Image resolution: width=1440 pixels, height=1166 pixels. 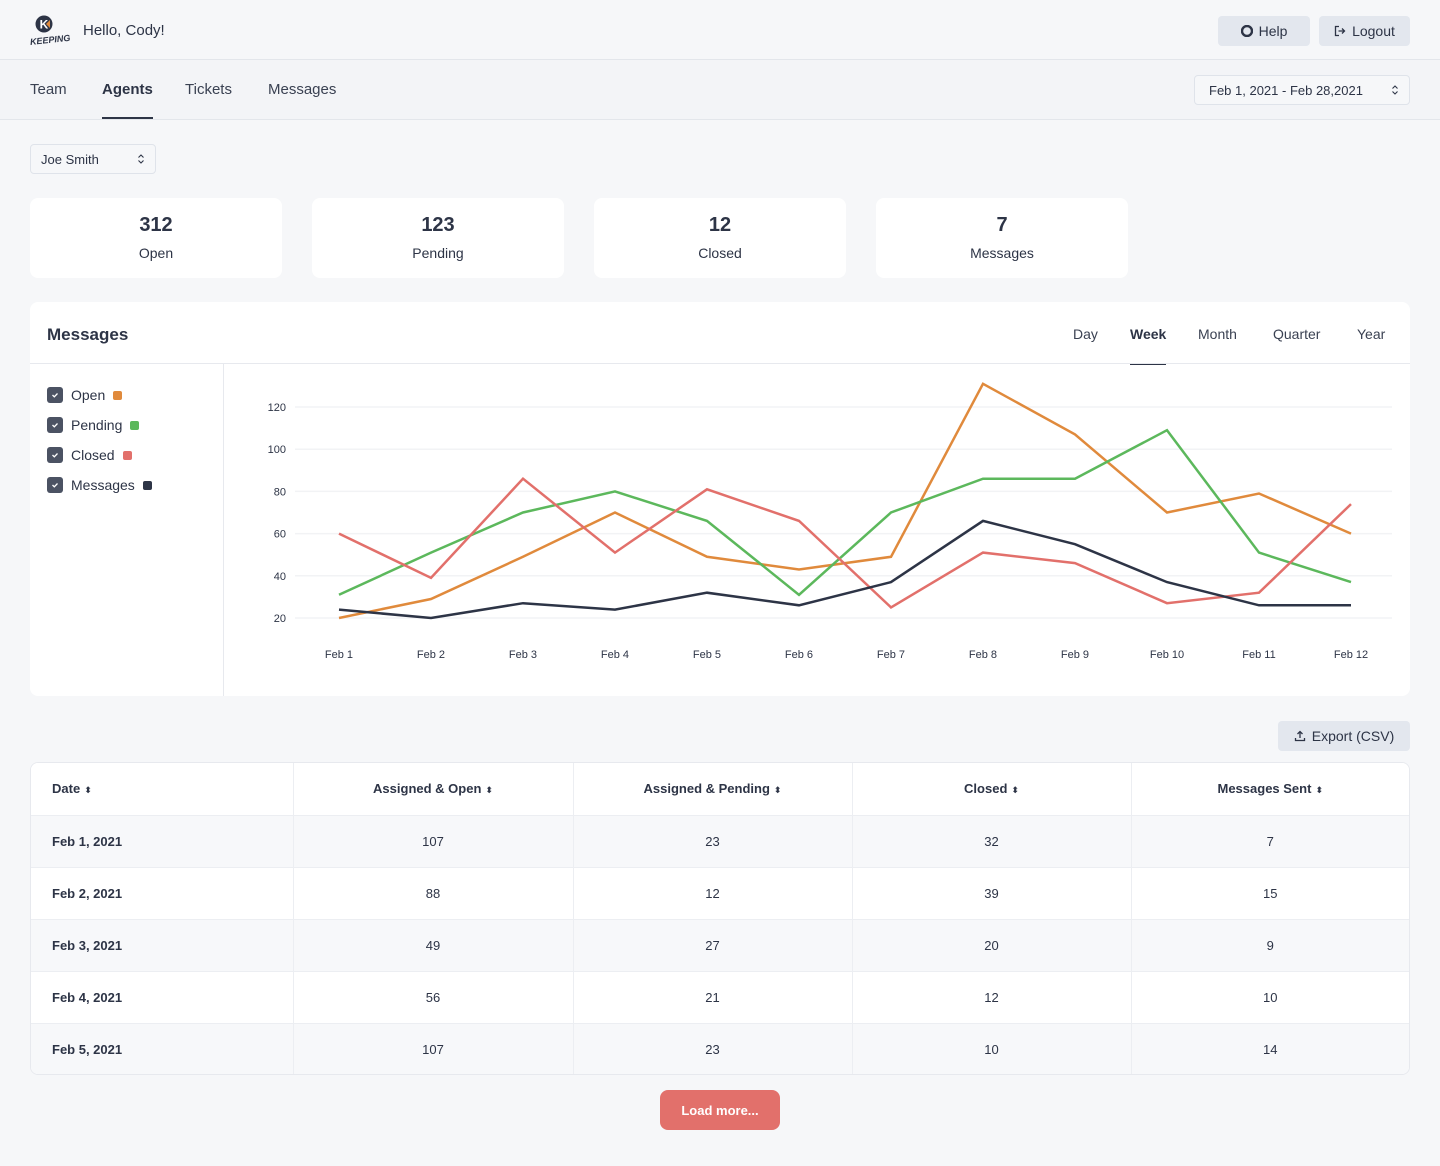 I want to click on cell-closed: 20, so click(x=992, y=945).